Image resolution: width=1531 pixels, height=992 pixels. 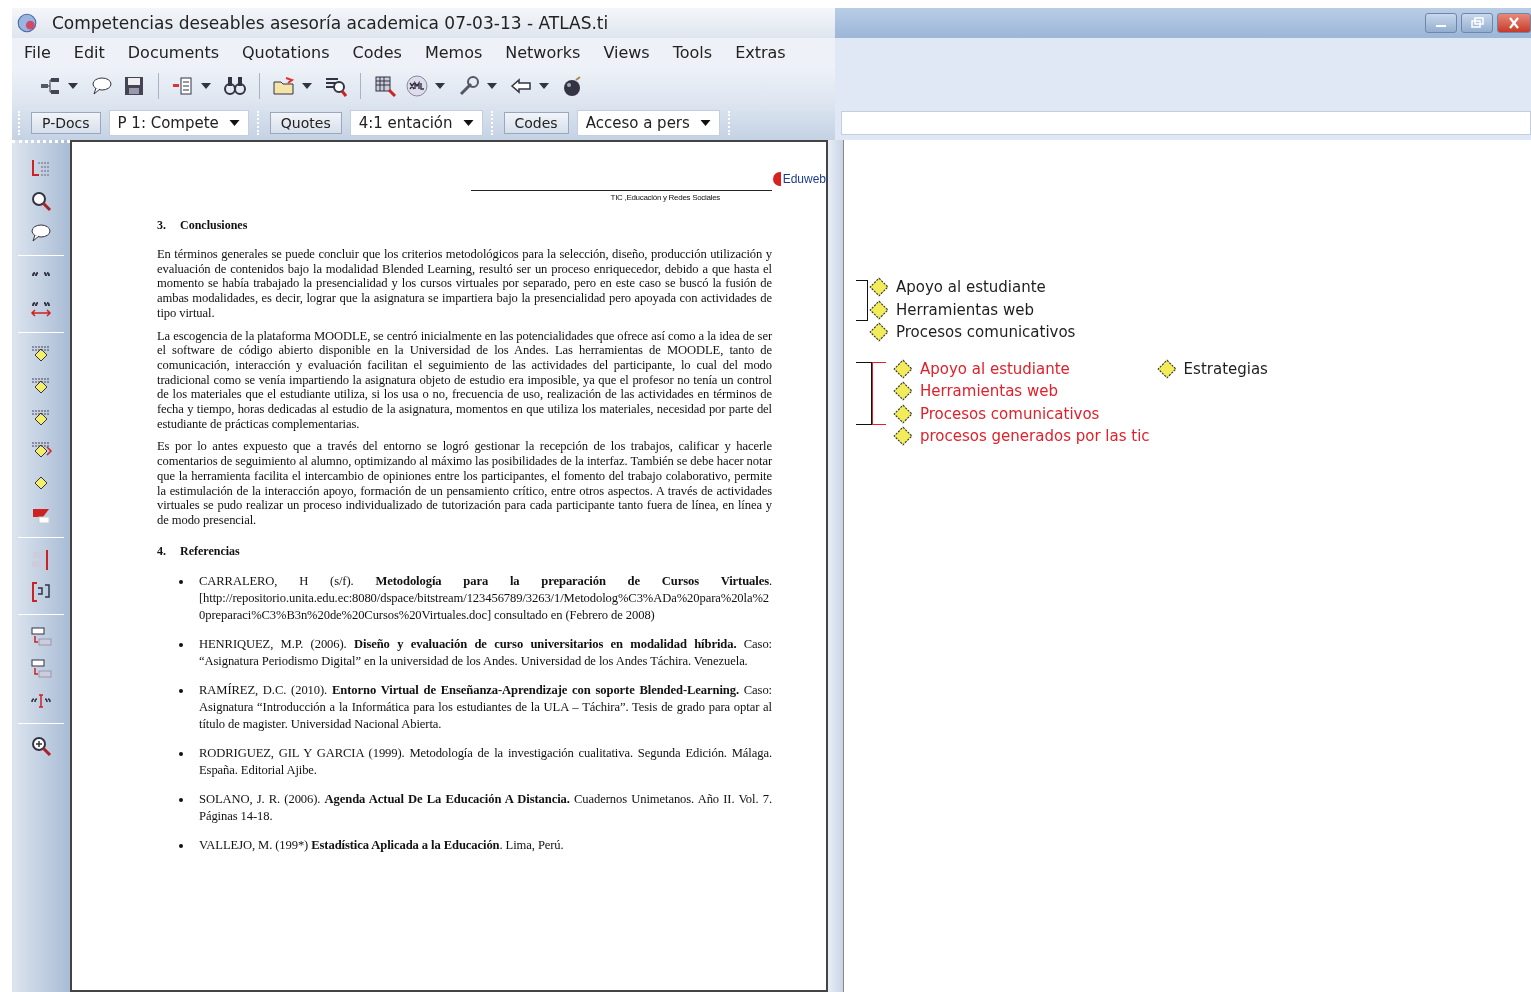 I want to click on menu-item: Views, so click(x=626, y=52).